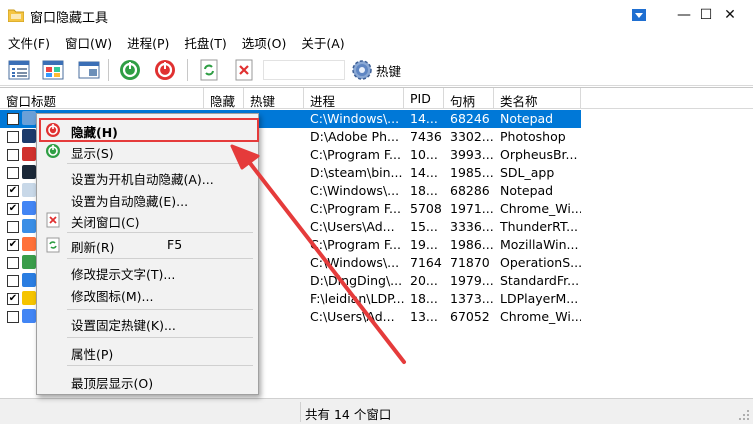 The width and height of the screenshot is (753, 424). Describe the element at coordinates (264, 41) in the screenshot. I see `menu-item-4: 选项(O)` at that location.